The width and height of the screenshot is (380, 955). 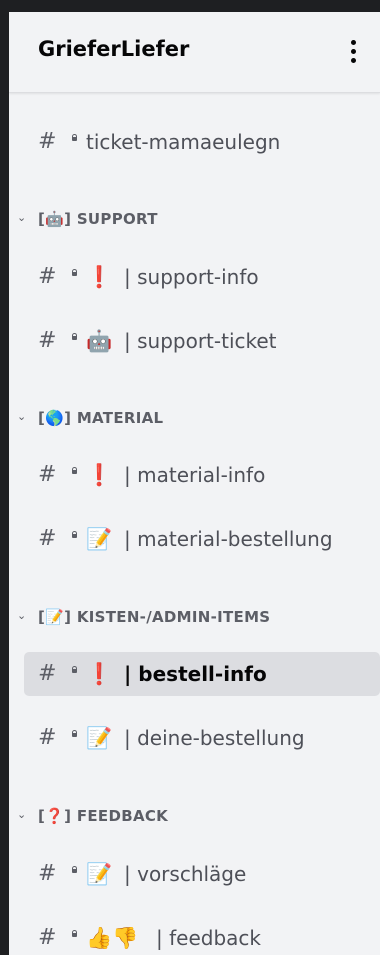 What do you see at coordinates (208, 938) in the screenshot?
I see `channel-label: | feedback` at bounding box center [208, 938].